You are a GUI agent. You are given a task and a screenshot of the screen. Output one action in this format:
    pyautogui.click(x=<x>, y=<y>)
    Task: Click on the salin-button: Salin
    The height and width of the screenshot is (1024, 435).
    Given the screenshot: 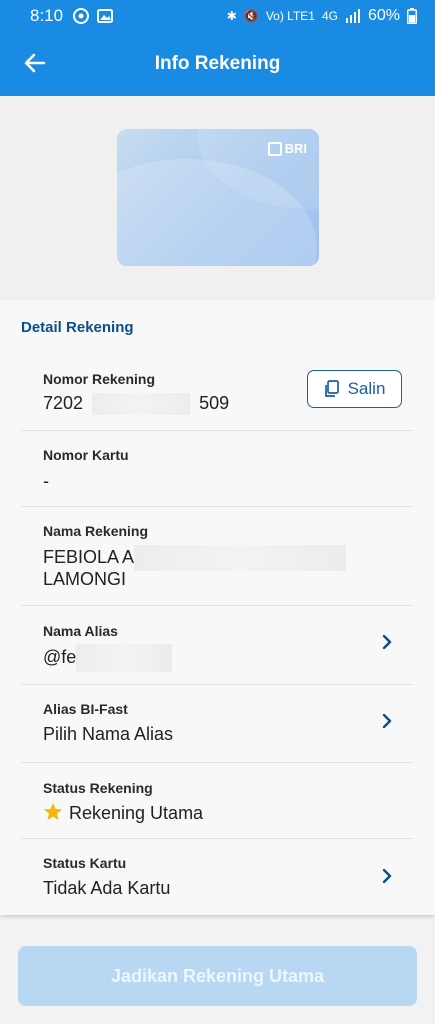 What is the action you would take?
    pyautogui.click(x=354, y=389)
    